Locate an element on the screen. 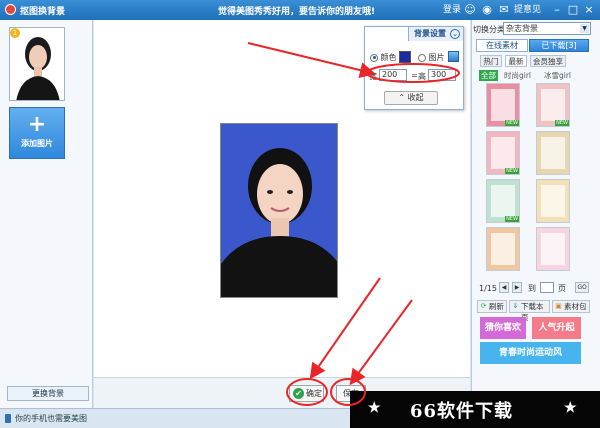 The height and width of the screenshot is (428, 600). filter-ice-girl: 冰雪girl is located at coordinates (557, 75).